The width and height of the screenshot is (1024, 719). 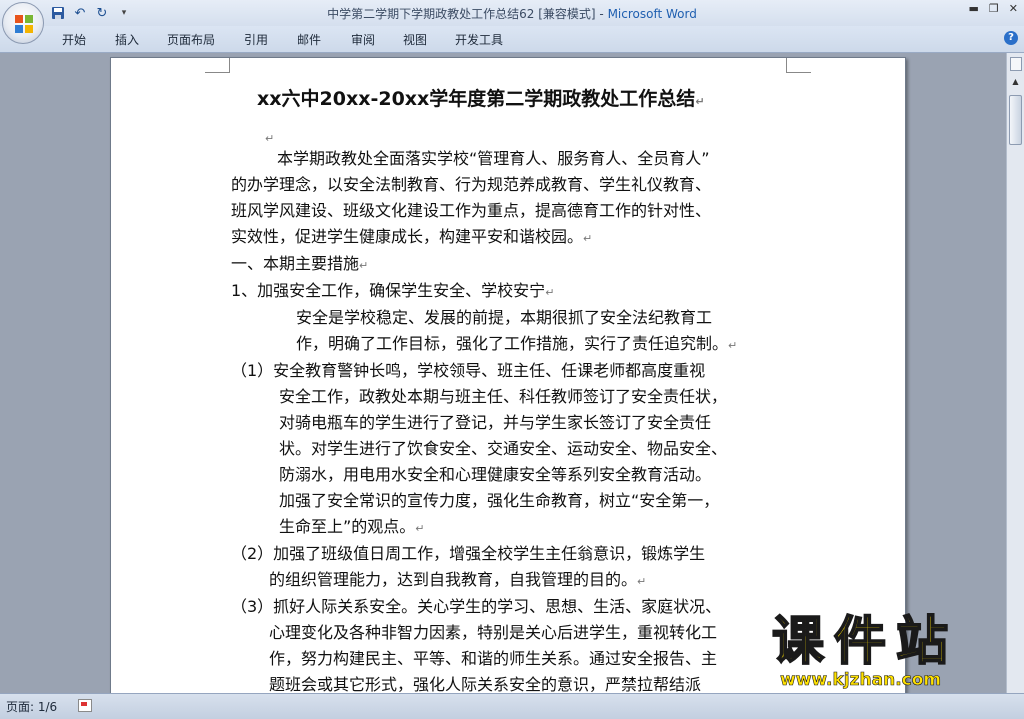 I want to click on crop-mark-left, so click(x=217, y=65).